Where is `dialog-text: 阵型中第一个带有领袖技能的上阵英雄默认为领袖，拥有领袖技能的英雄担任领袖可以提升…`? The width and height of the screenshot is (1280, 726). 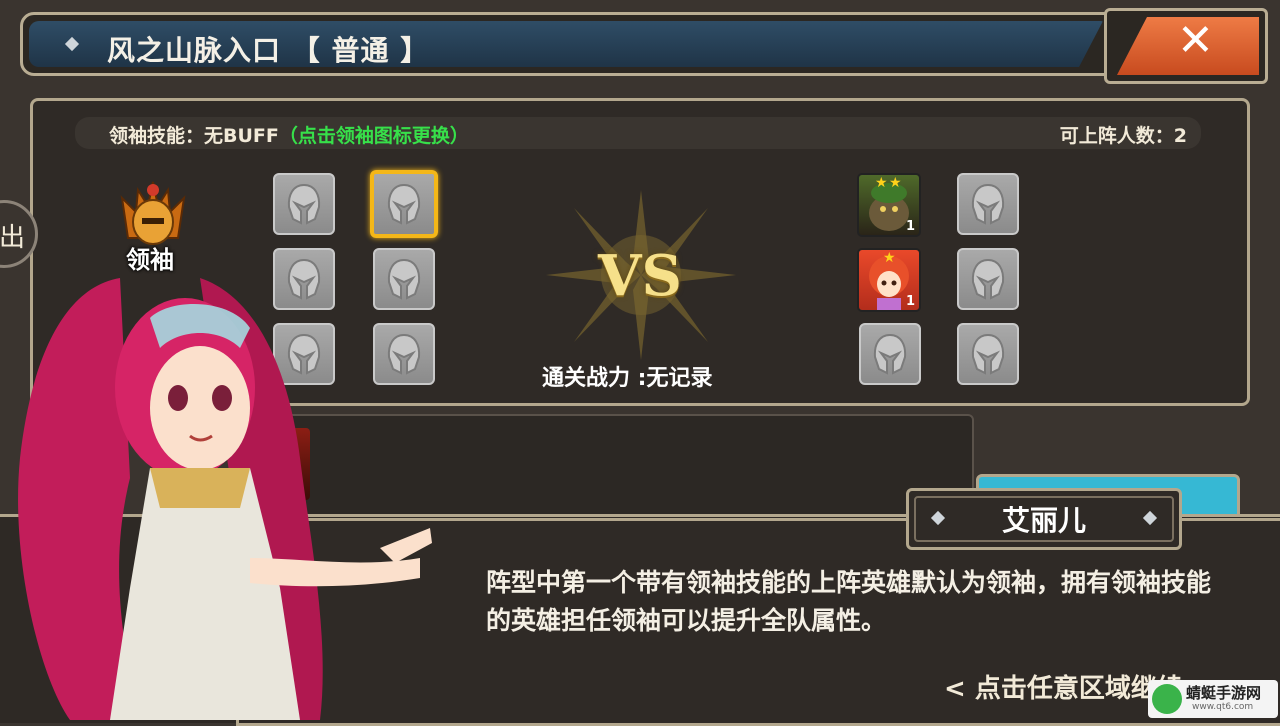
dialog-text: 阵型中第一个带有领袖技能的上阵英雄默认为领袖，拥有领袖技能的英雄担任领袖可以提升… is located at coordinates (849, 601).